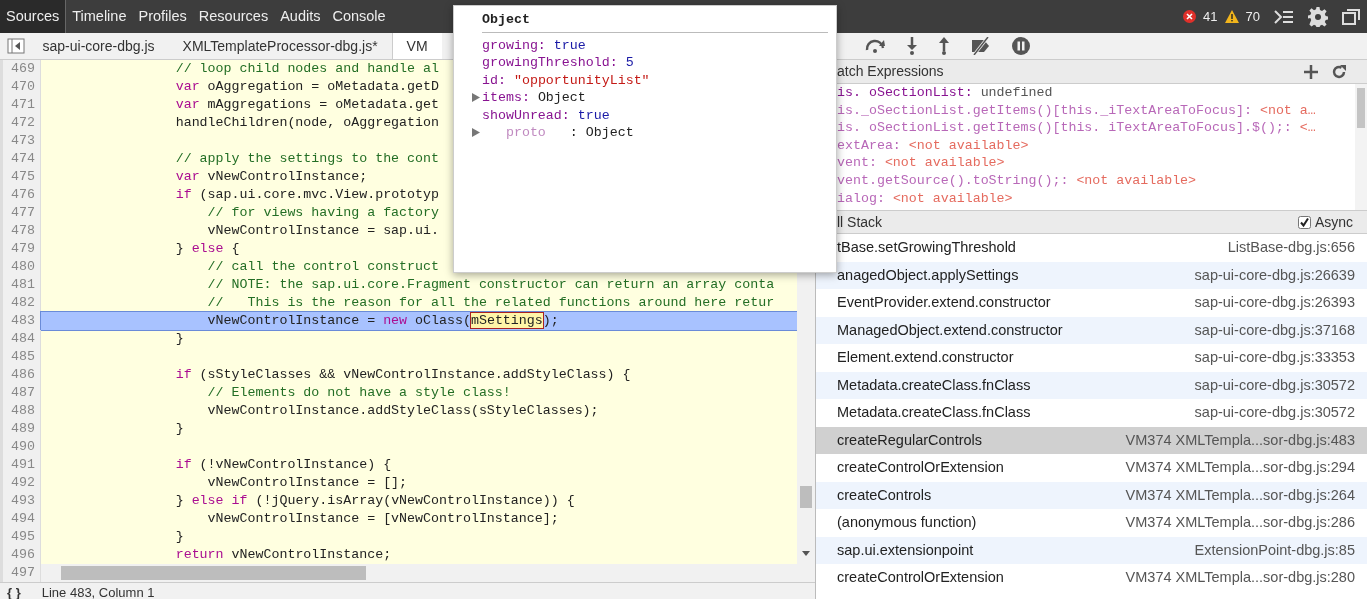 This screenshot has width=1367, height=599. Describe the element at coordinates (1339, 71) in the screenshot. I see `refresh-icon` at that location.